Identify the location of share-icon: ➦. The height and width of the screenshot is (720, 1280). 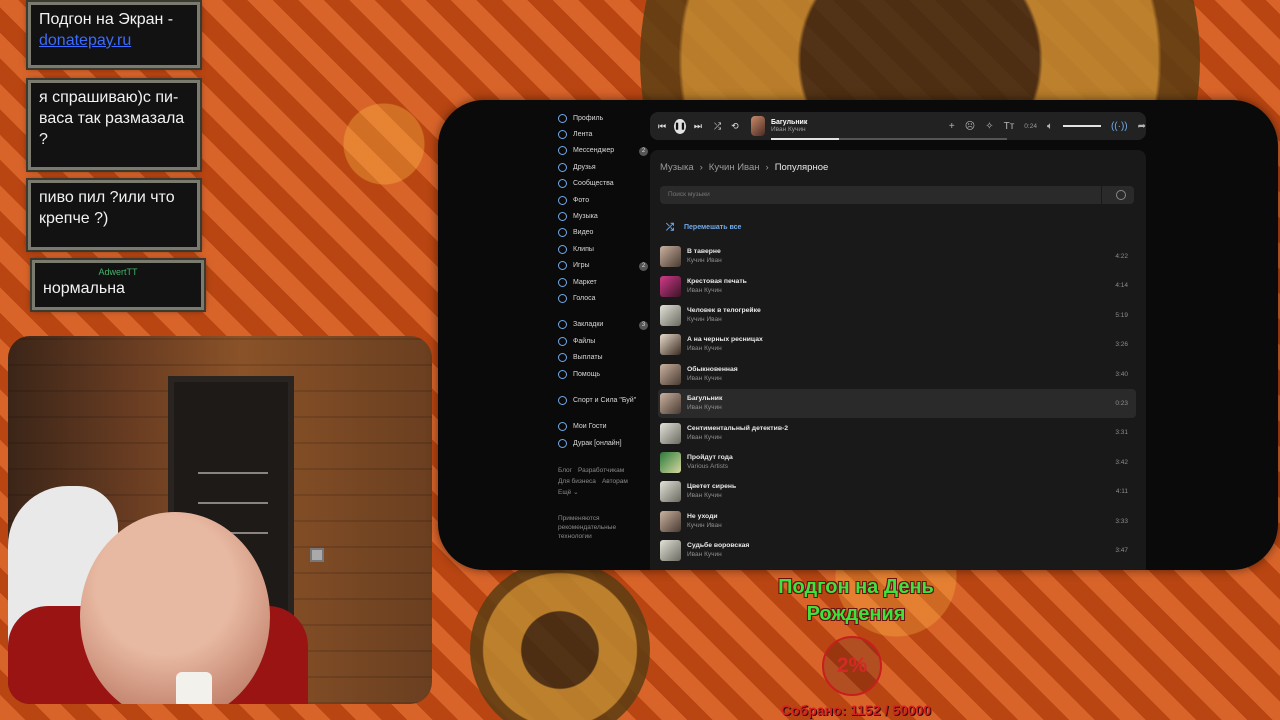
(1142, 126).